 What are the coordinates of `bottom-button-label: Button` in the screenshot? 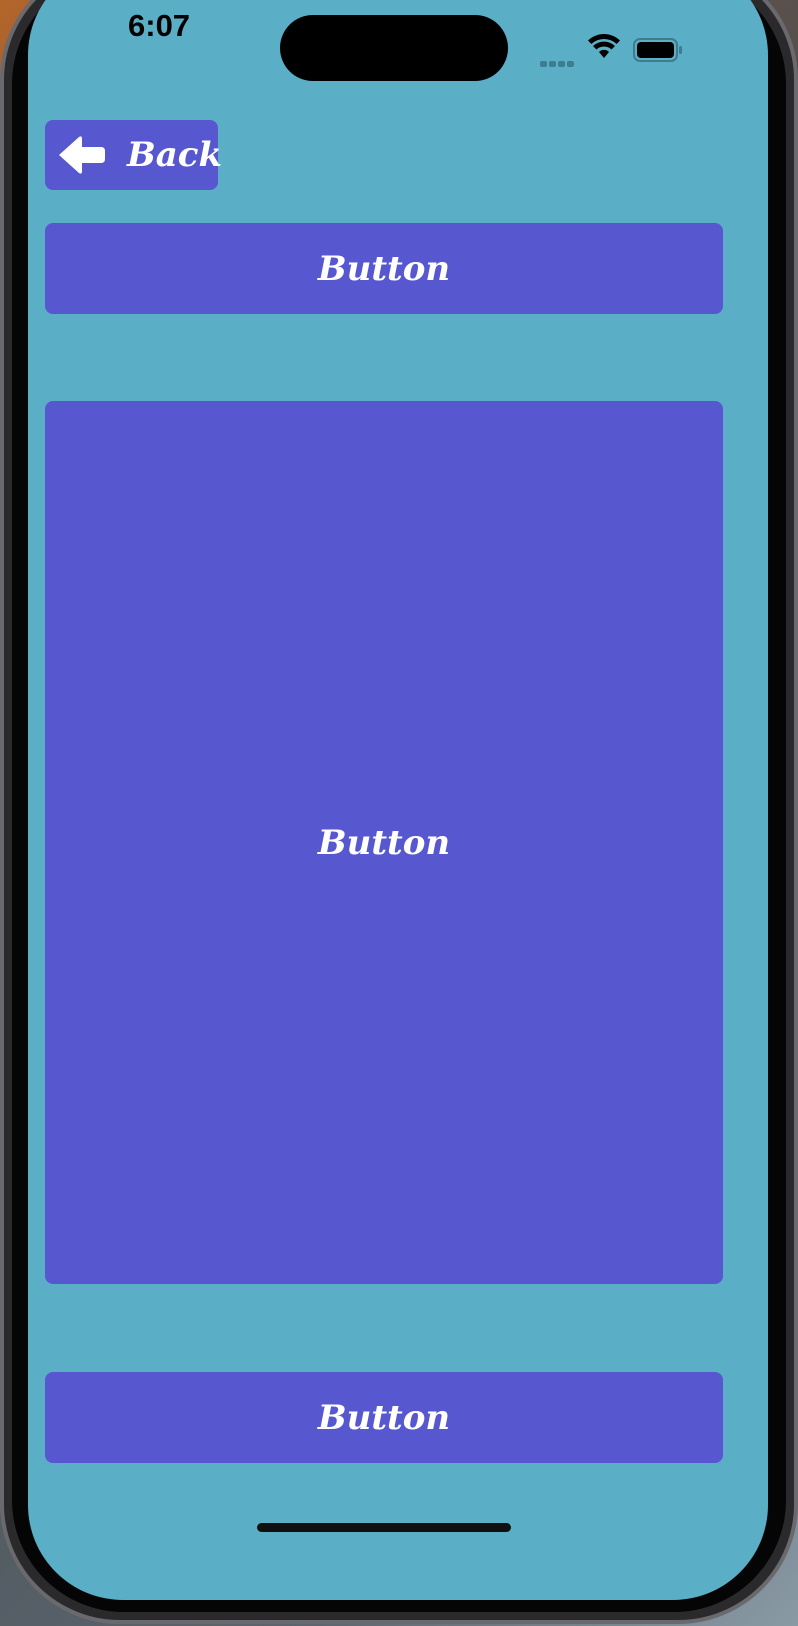 It's located at (384, 1417).